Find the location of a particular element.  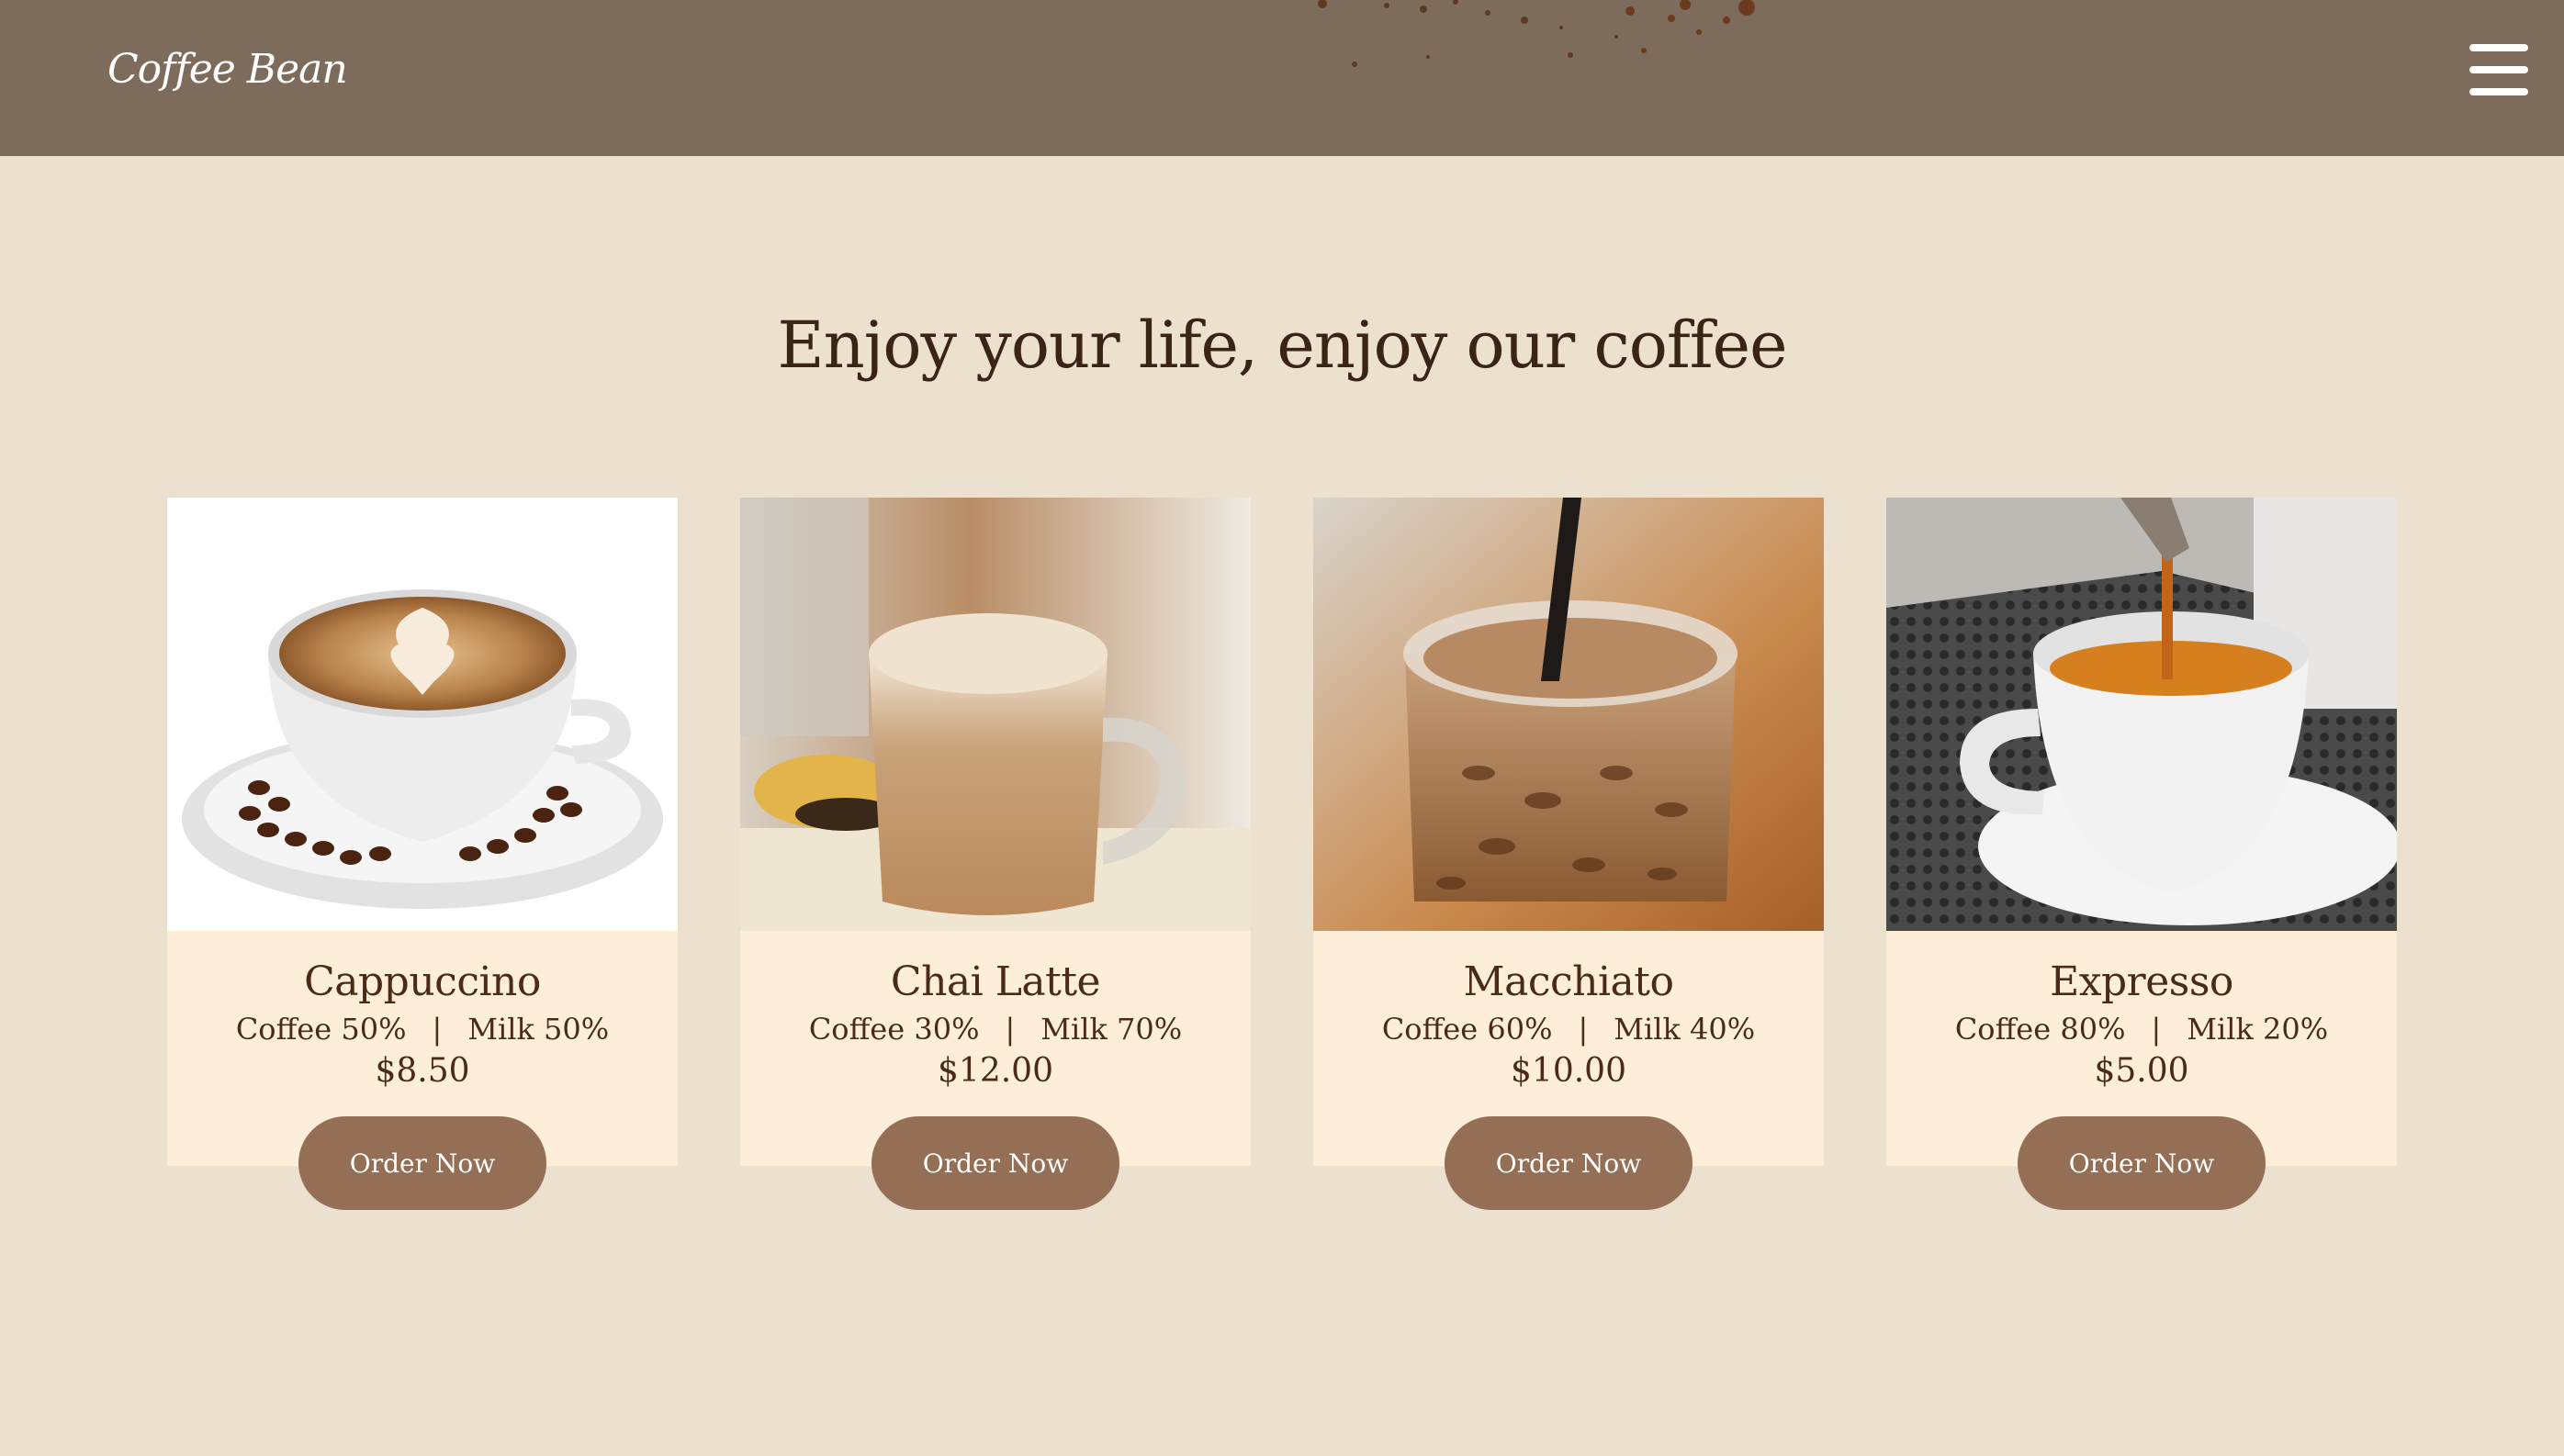

product-ratio: Coffee 30% | Milk 70% is located at coordinates (995, 1029).